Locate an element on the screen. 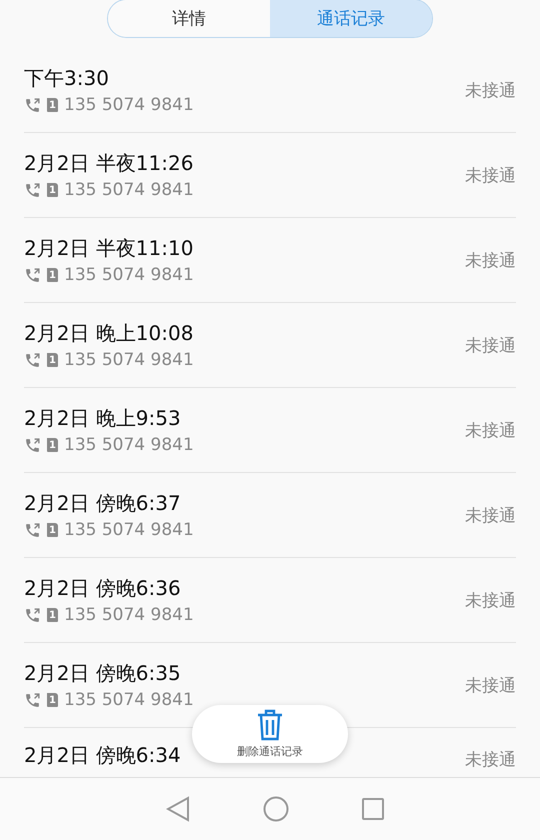 Image resolution: width=540 pixels, height=840 pixels. delete-call-log-button: 删除通话记录 is located at coordinates (270, 734).